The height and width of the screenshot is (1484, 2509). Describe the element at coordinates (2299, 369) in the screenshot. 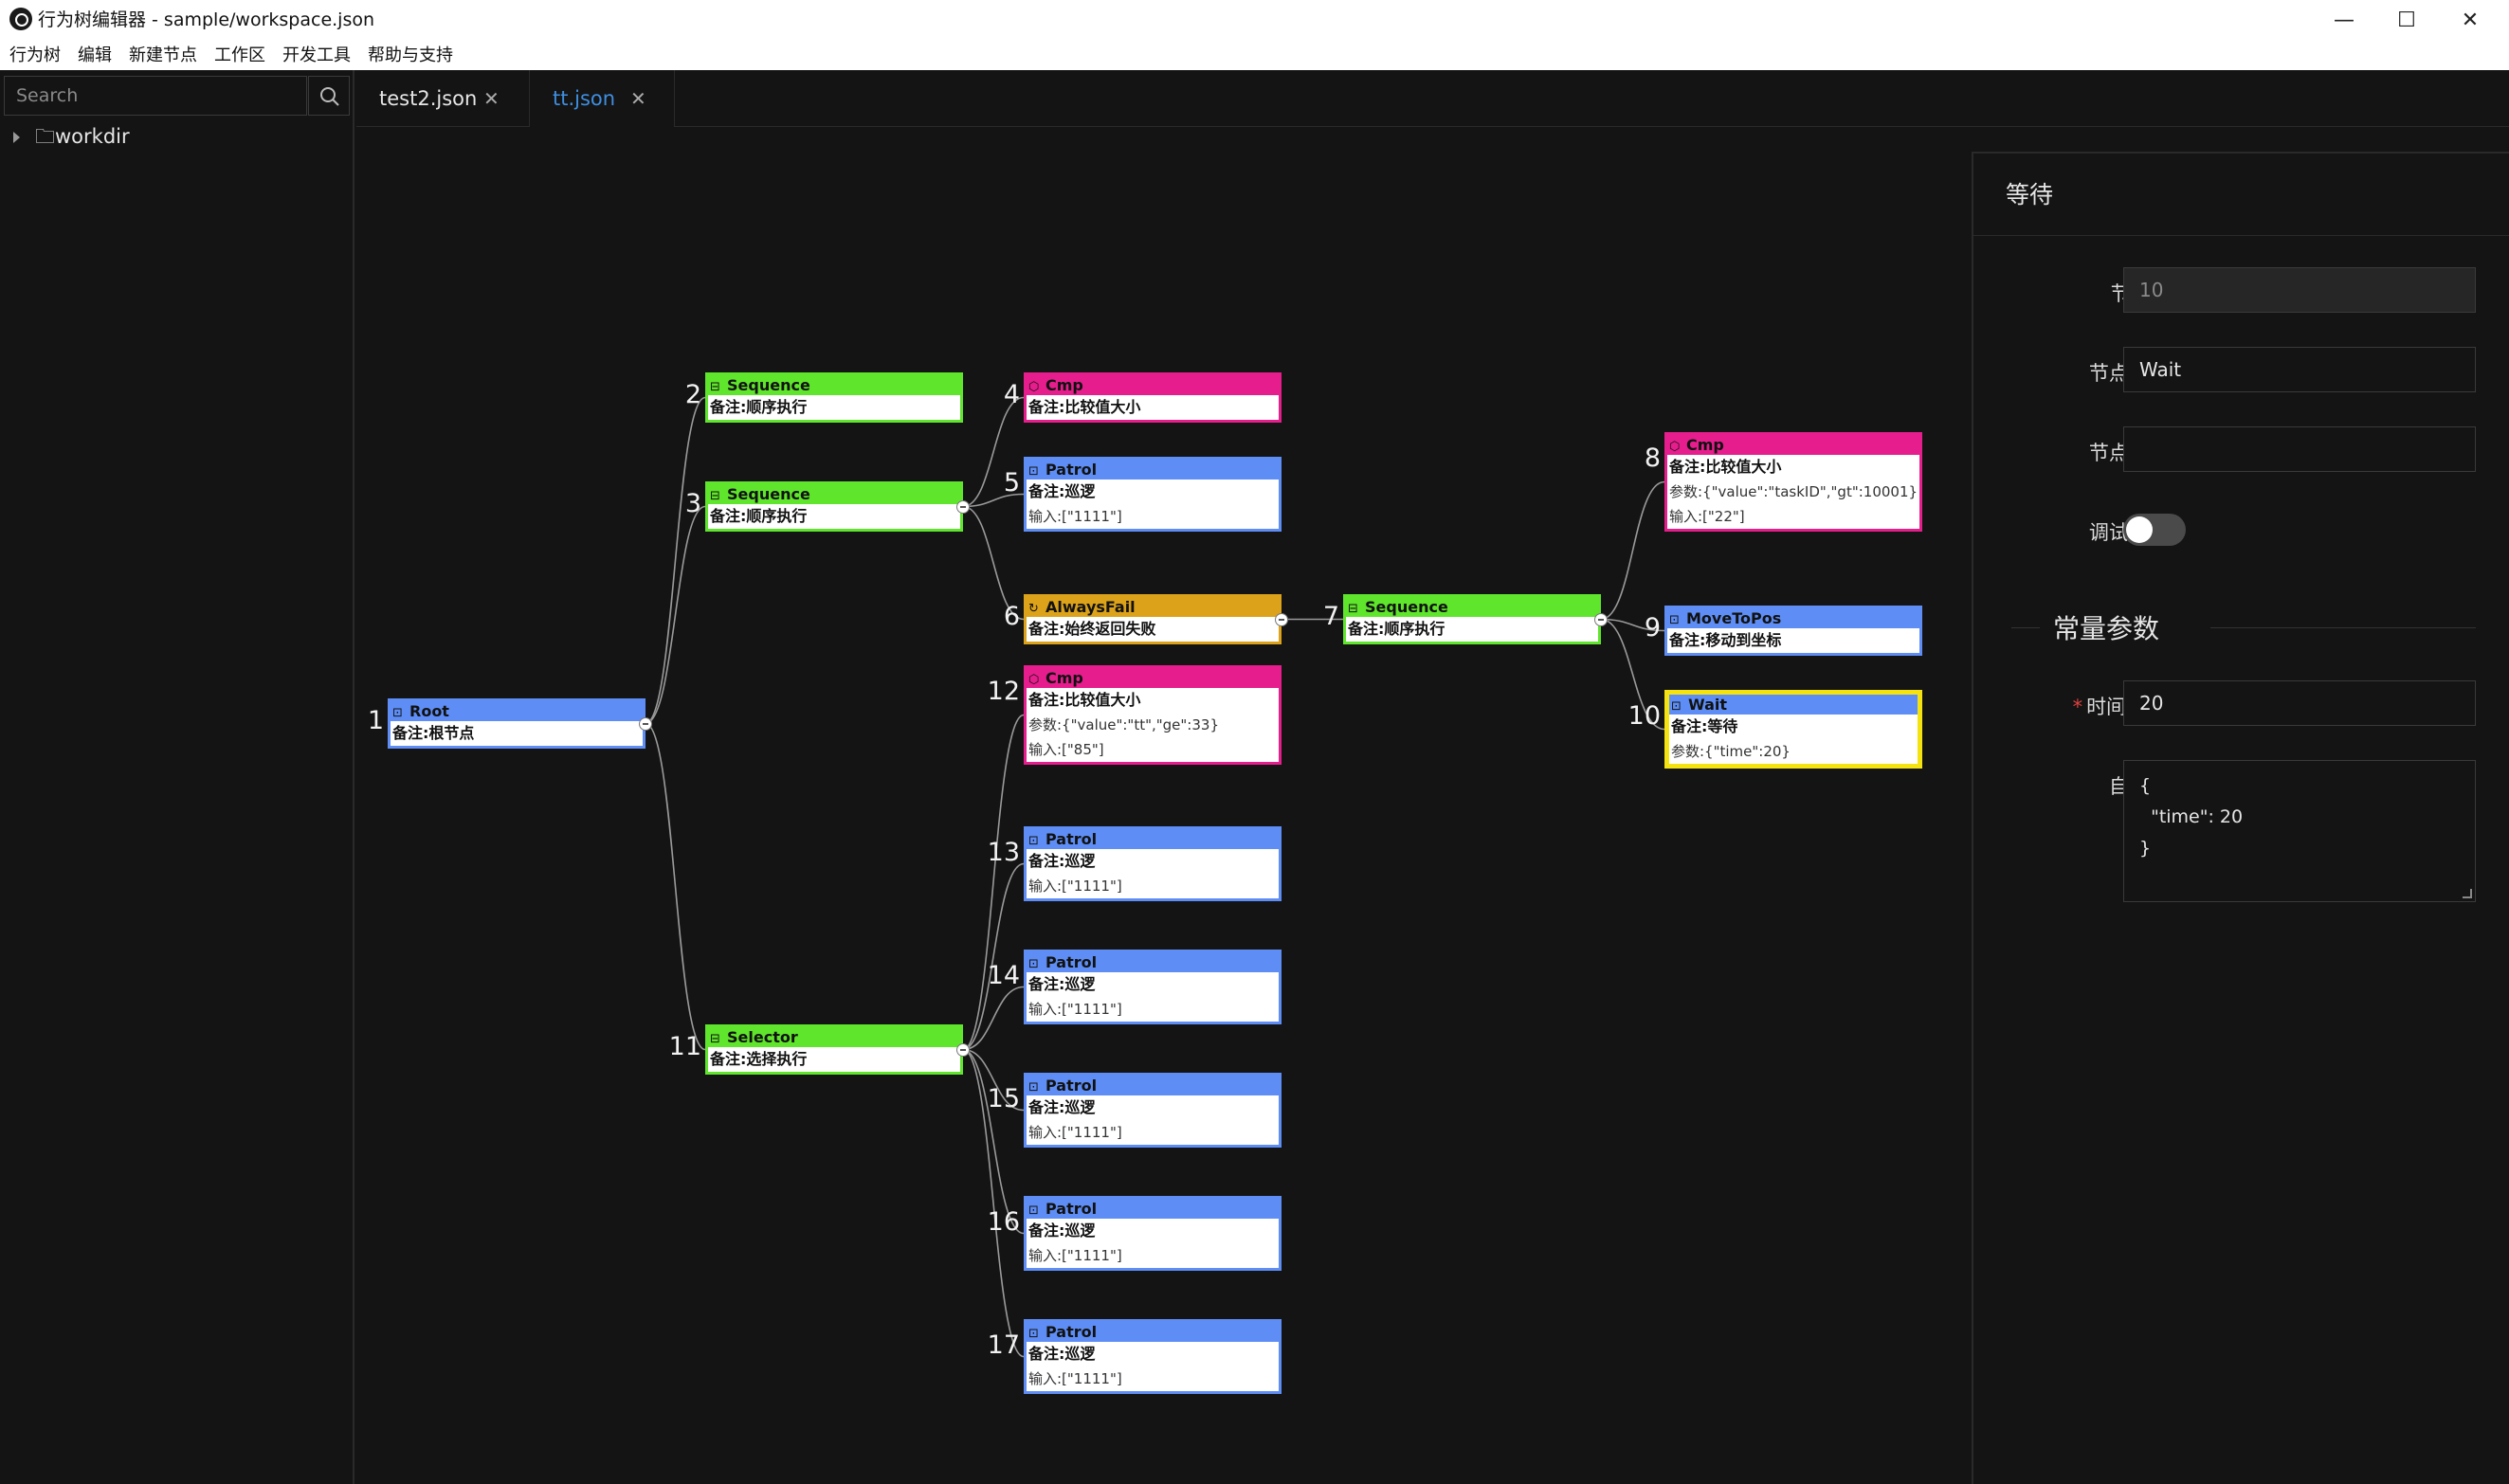

I see `node-name-field: Wait` at that location.